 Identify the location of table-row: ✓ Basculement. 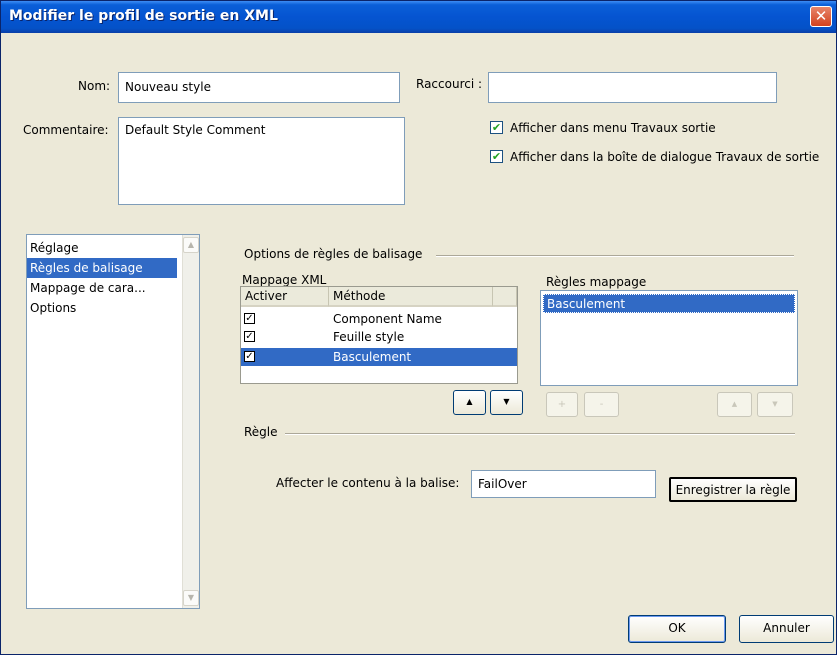
(379, 357).